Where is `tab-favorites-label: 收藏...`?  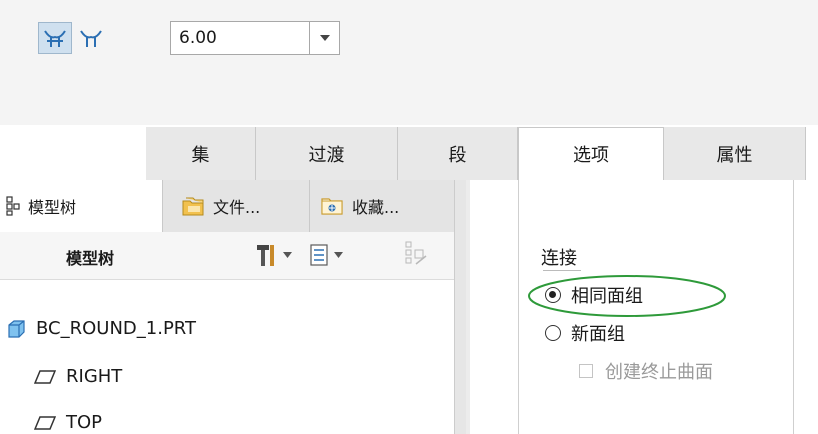
tab-favorites-label: 收藏... is located at coordinates (376, 207).